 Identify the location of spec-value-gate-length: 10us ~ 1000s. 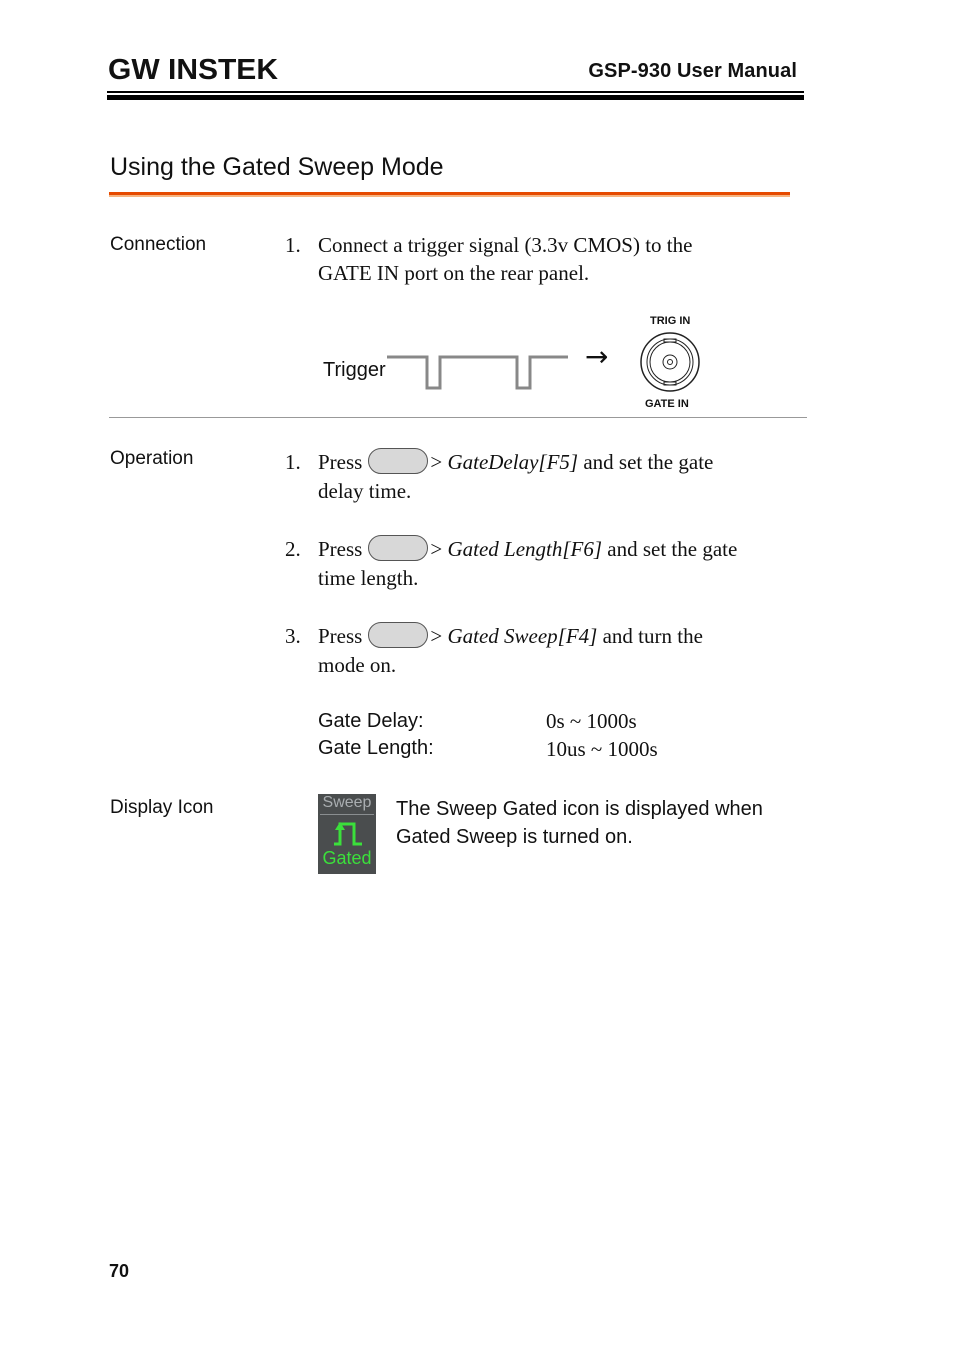
(602, 749).